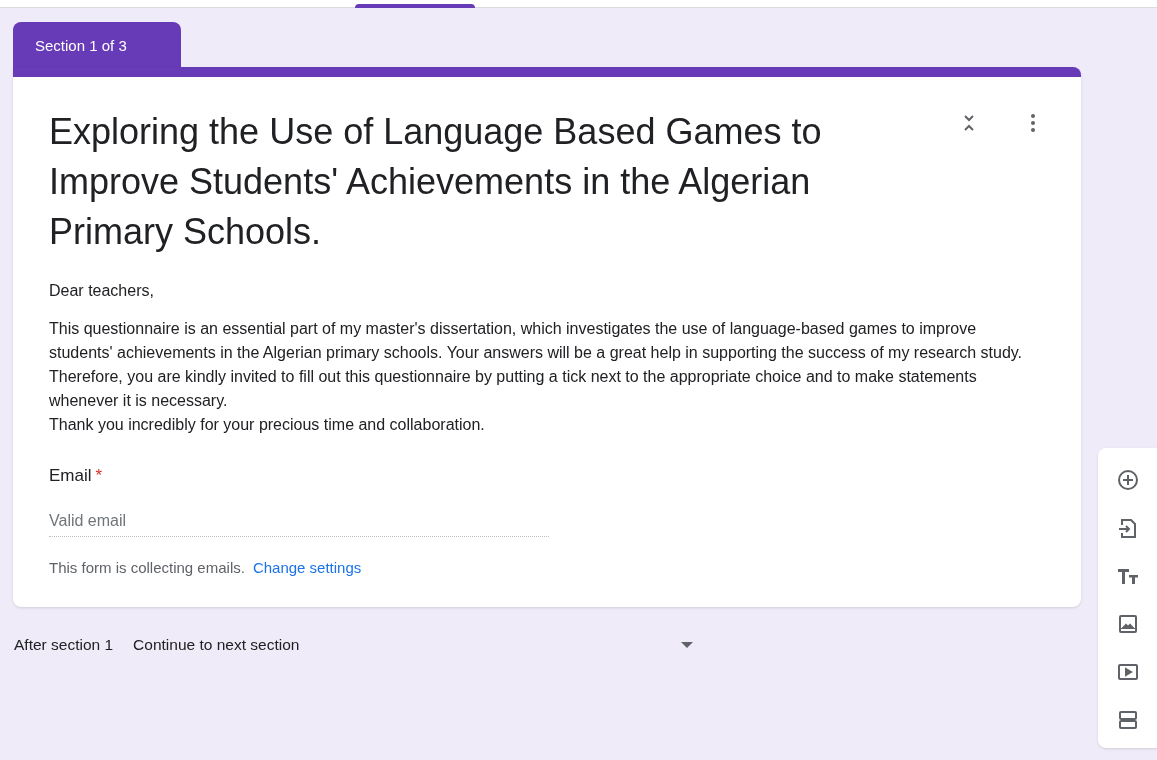 This screenshot has height=760, width=1157. What do you see at coordinates (413, 645) in the screenshot?
I see `next-section-dropdown: Continue to next section` at bounding box center [413, 645].